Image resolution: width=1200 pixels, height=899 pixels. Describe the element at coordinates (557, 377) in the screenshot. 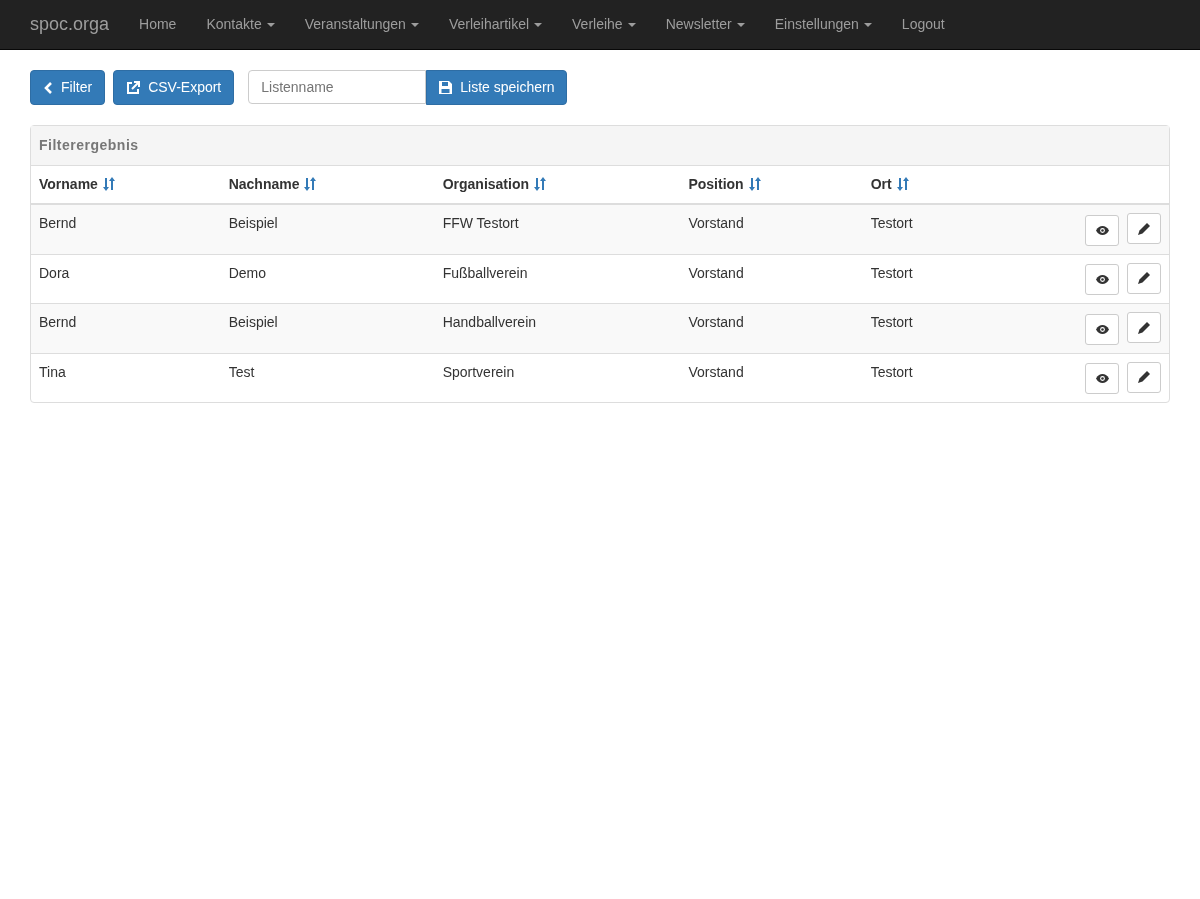

I see `table-cell: Sportverein` at that location.